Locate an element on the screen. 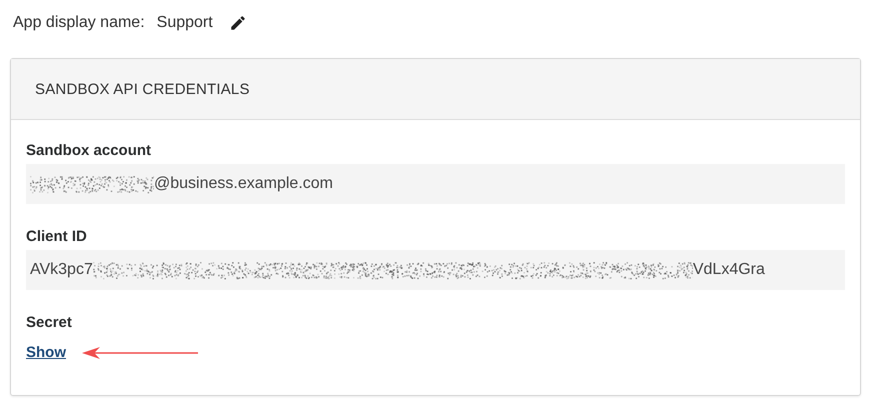 Image resolution: width=877 pixels, height=406 pixels. app-name-label: App display name: is located at coordinates (79, 23).